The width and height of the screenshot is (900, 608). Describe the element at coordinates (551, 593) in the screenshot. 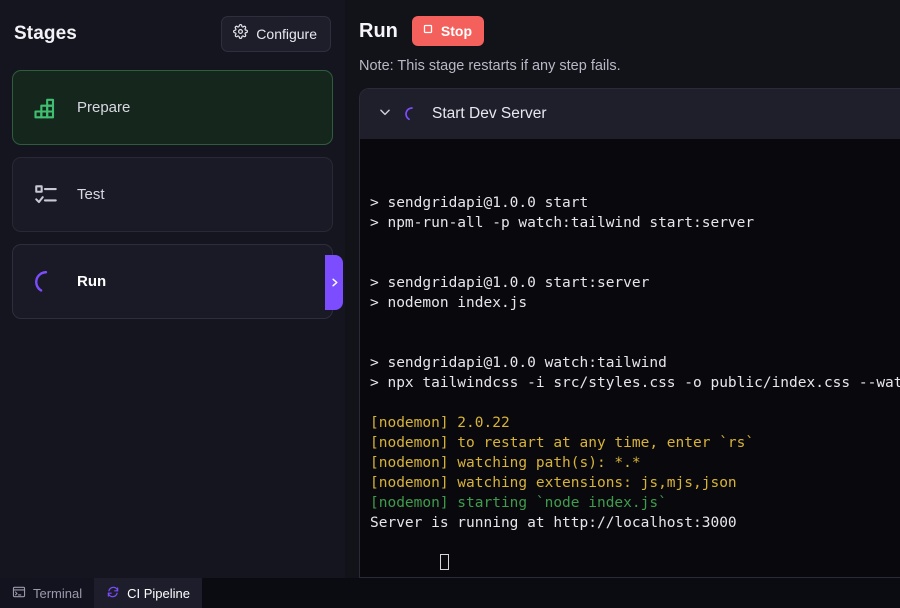

I see `tabbar-empty-space` at that location.